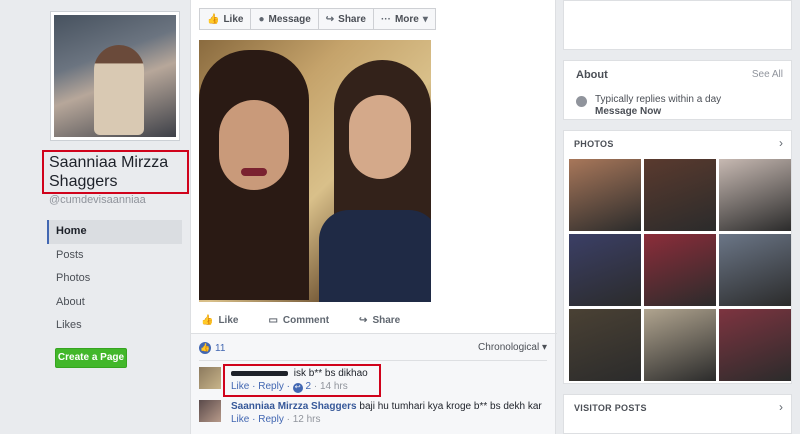  I want to click on photo-grid, so click(680, 270).